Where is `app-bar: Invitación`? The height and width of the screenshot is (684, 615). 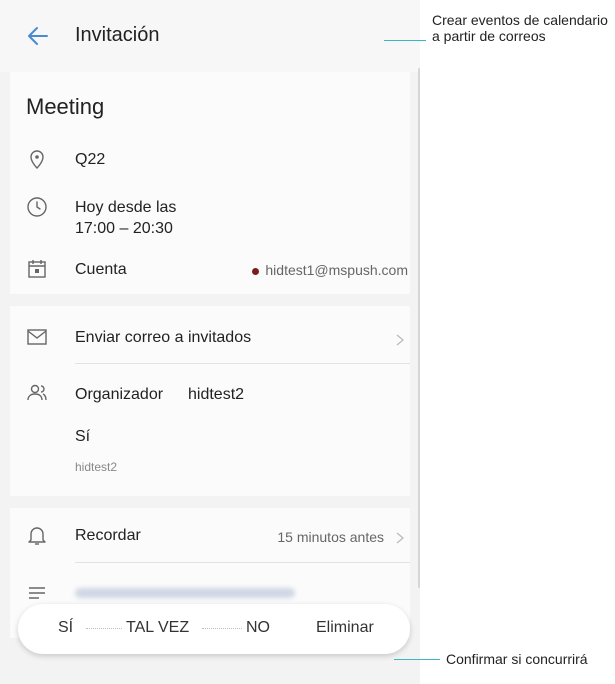
app-bar: Invitación is located at coordinates (210, 36).